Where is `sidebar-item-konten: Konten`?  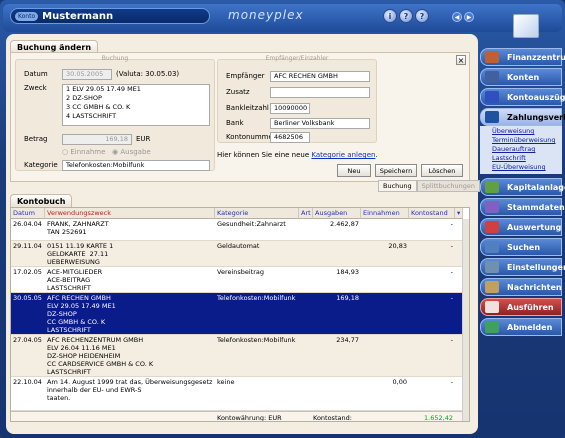 sidebar-item-konten: Konten is located at coordinates (521, 77).